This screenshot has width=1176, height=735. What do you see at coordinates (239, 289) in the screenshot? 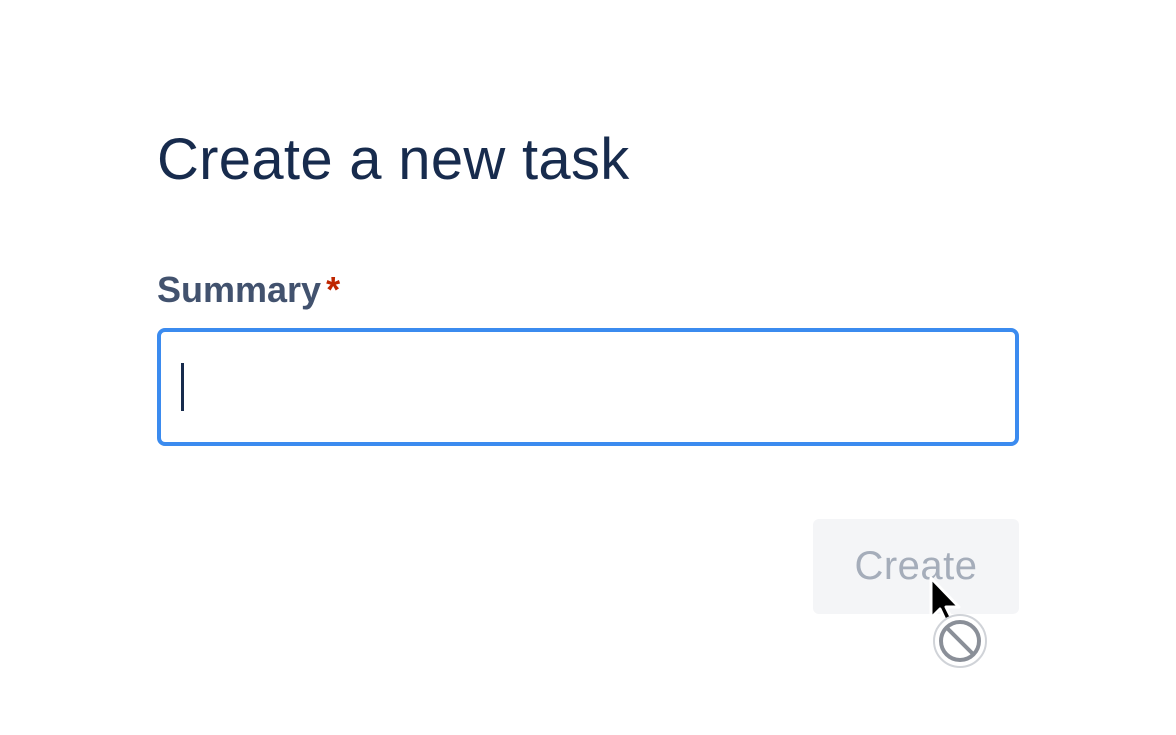
I see `summary-label-text: Summary` at bounding box center [239, 289].